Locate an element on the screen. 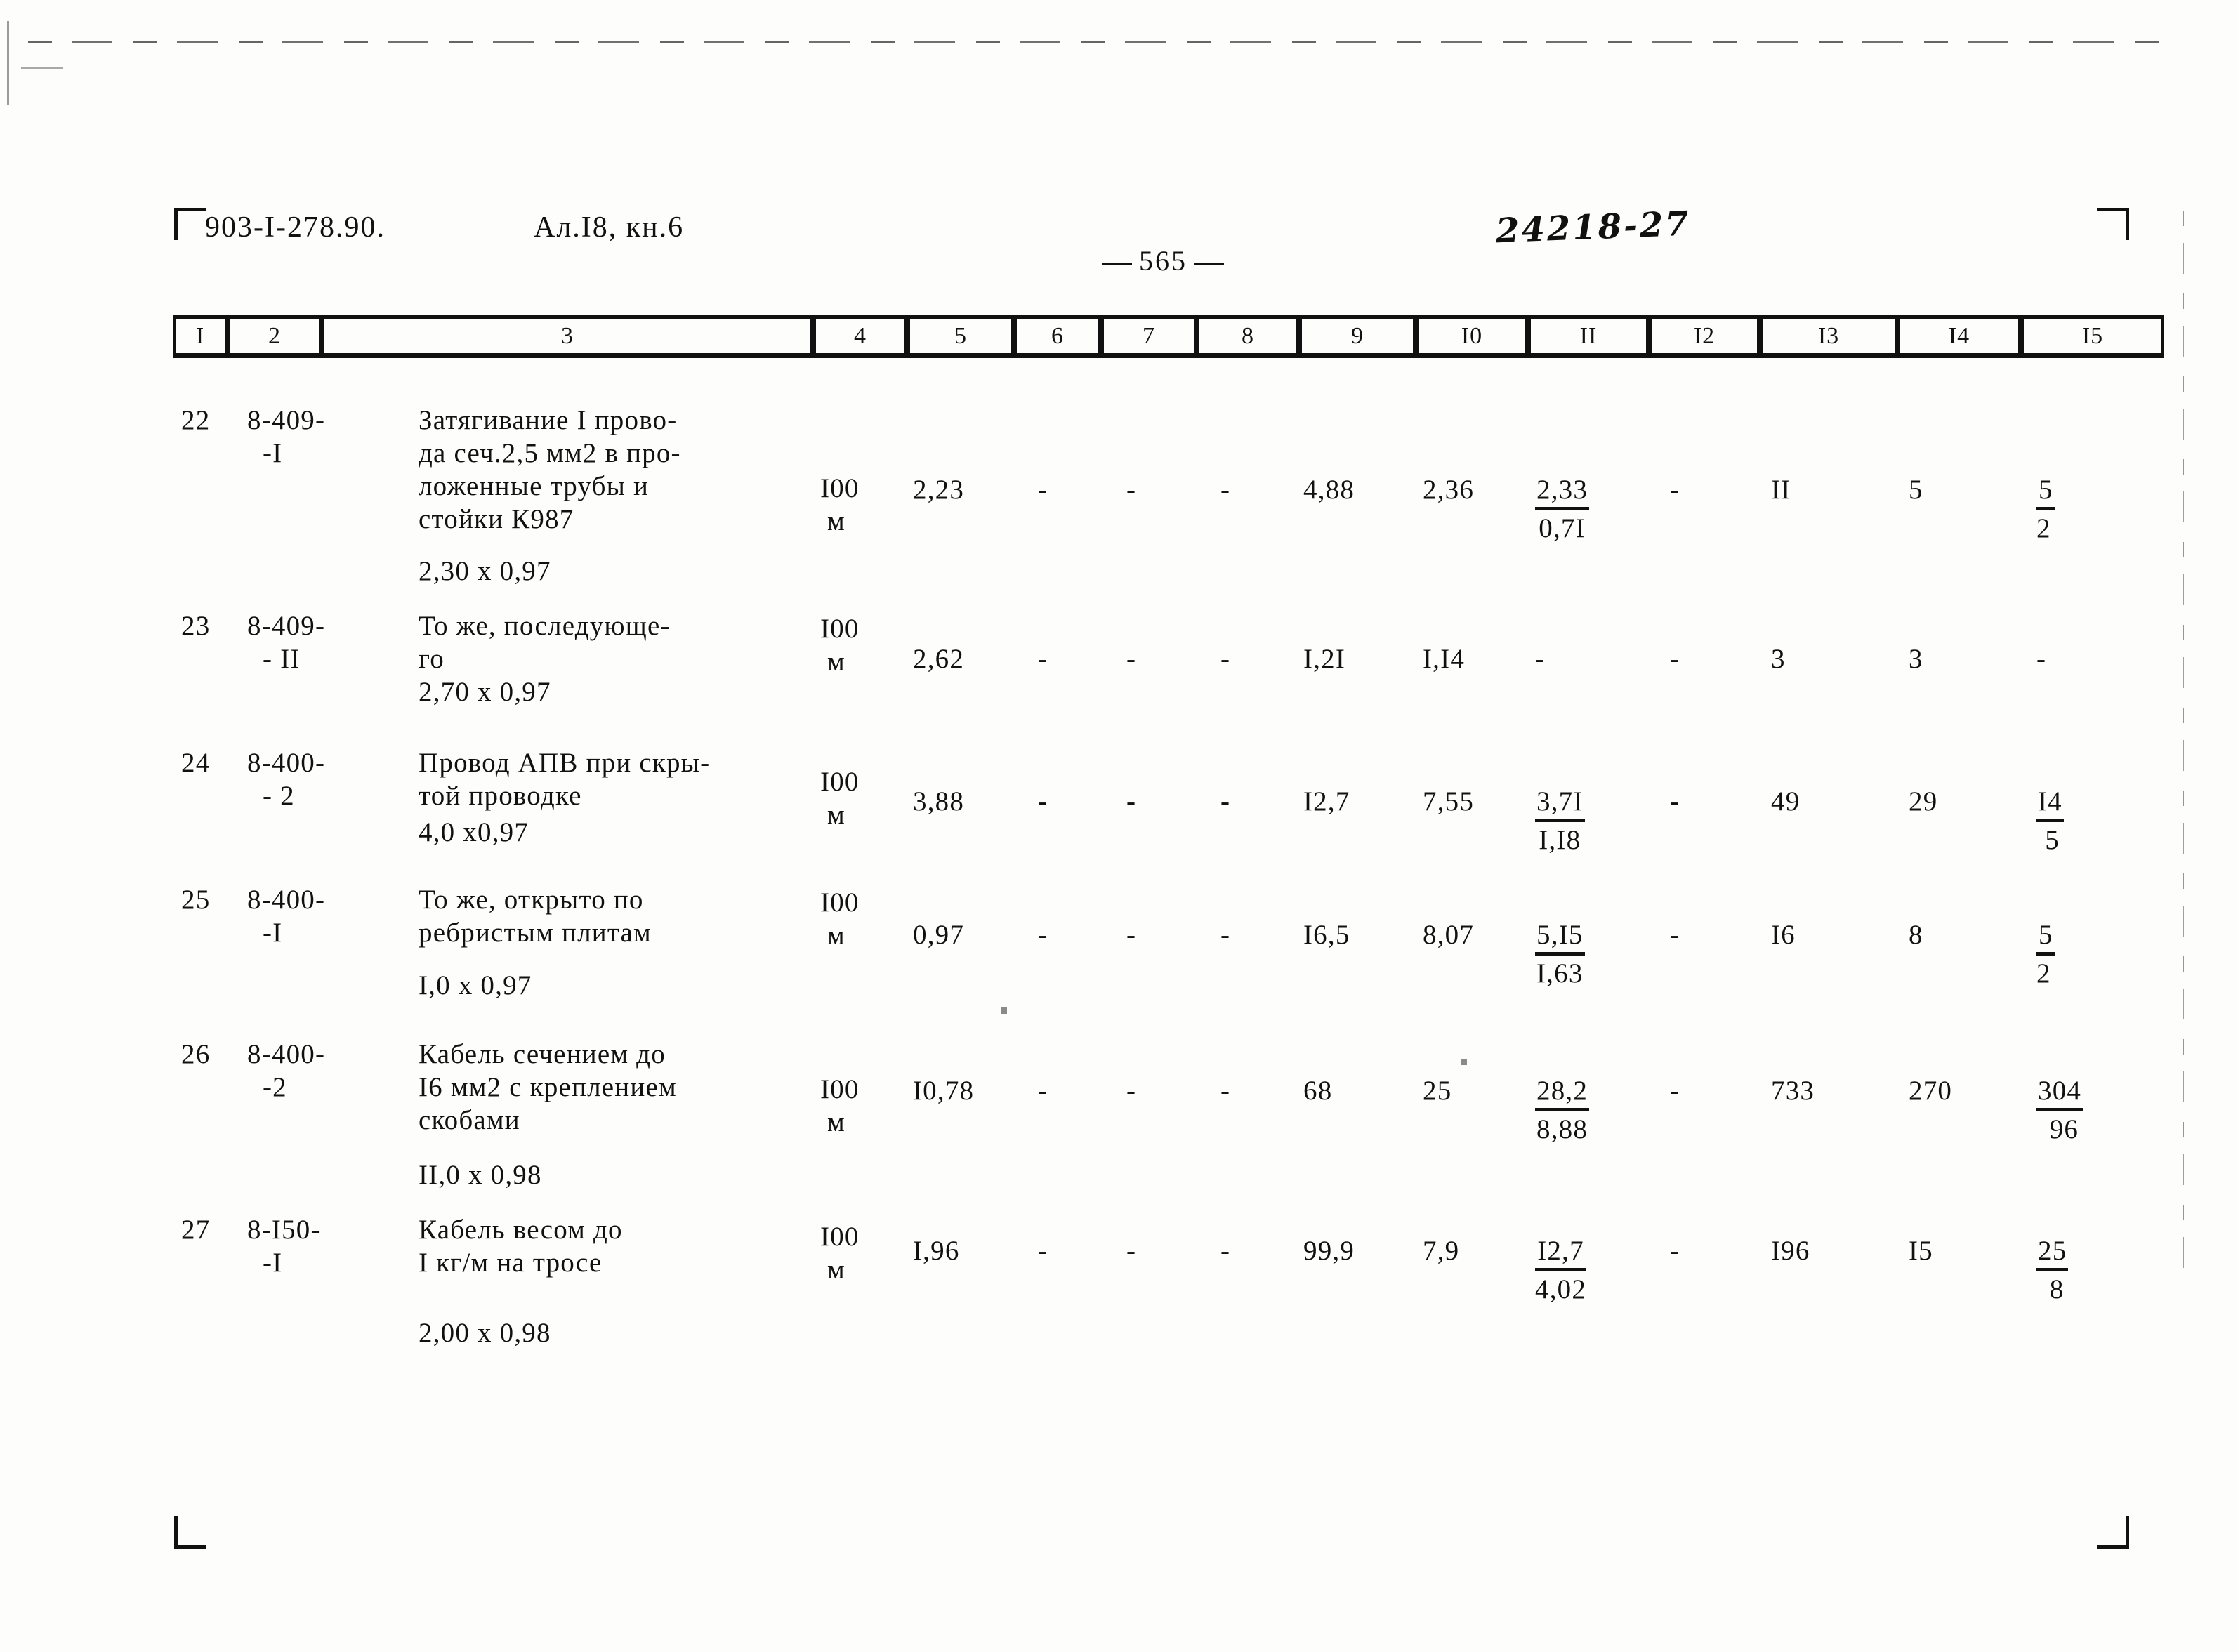 The image size is (2238, 1652). description-line-1: Затягивание I прово- is located at coordinates (548, 420).